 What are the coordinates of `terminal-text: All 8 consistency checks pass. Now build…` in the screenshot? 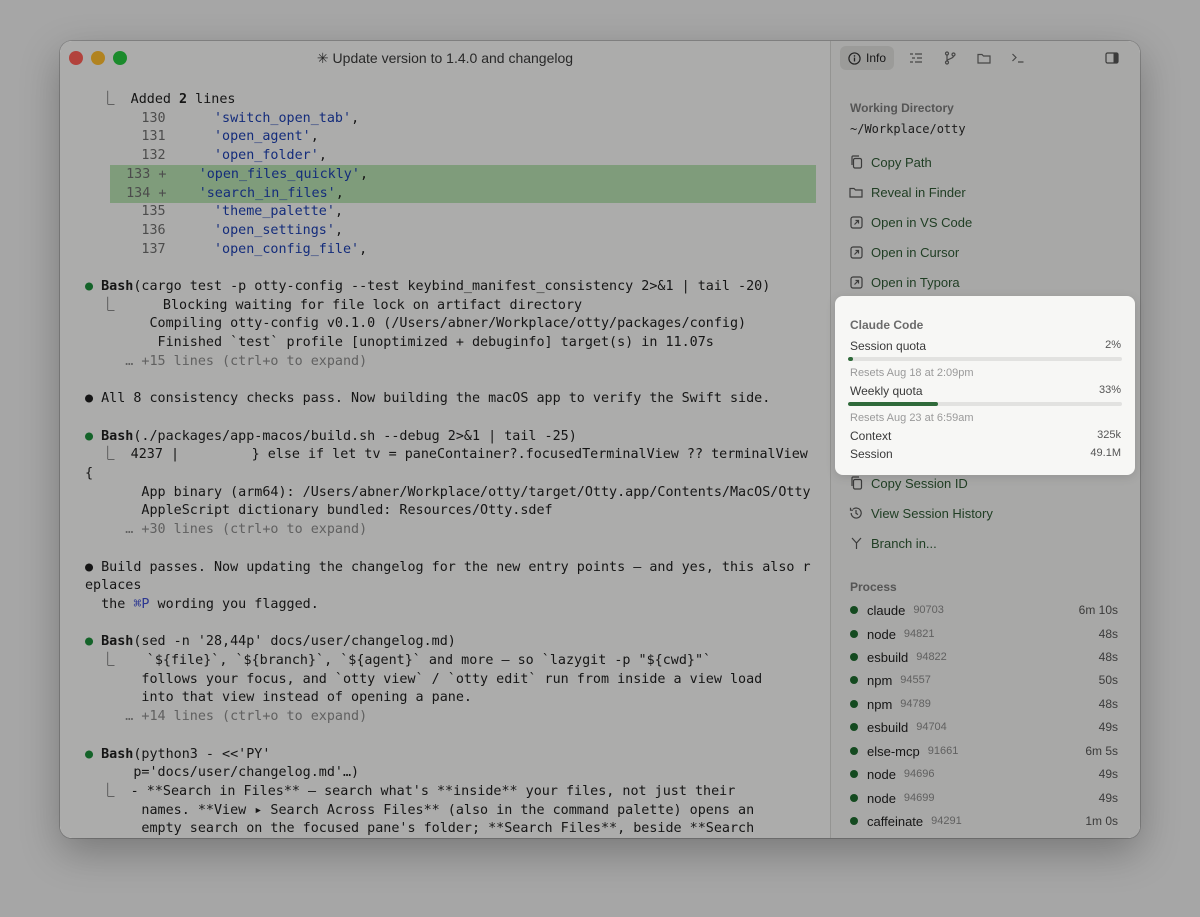 It's located at (436, 399).